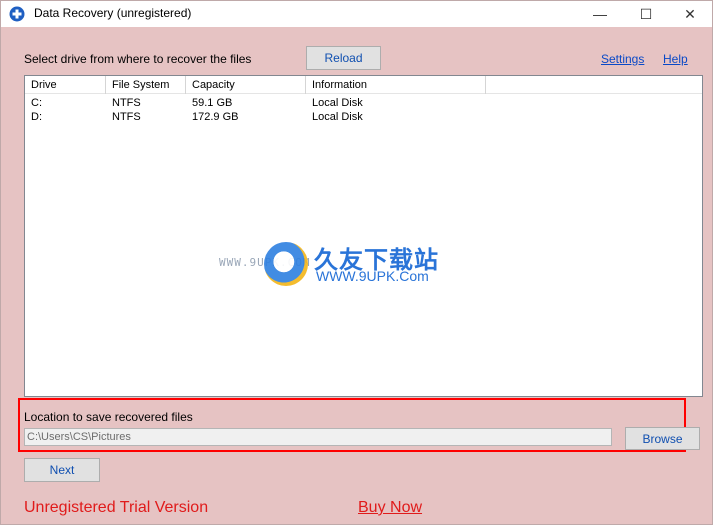  I want to click on settings-link: Settings, so click(622, 59).